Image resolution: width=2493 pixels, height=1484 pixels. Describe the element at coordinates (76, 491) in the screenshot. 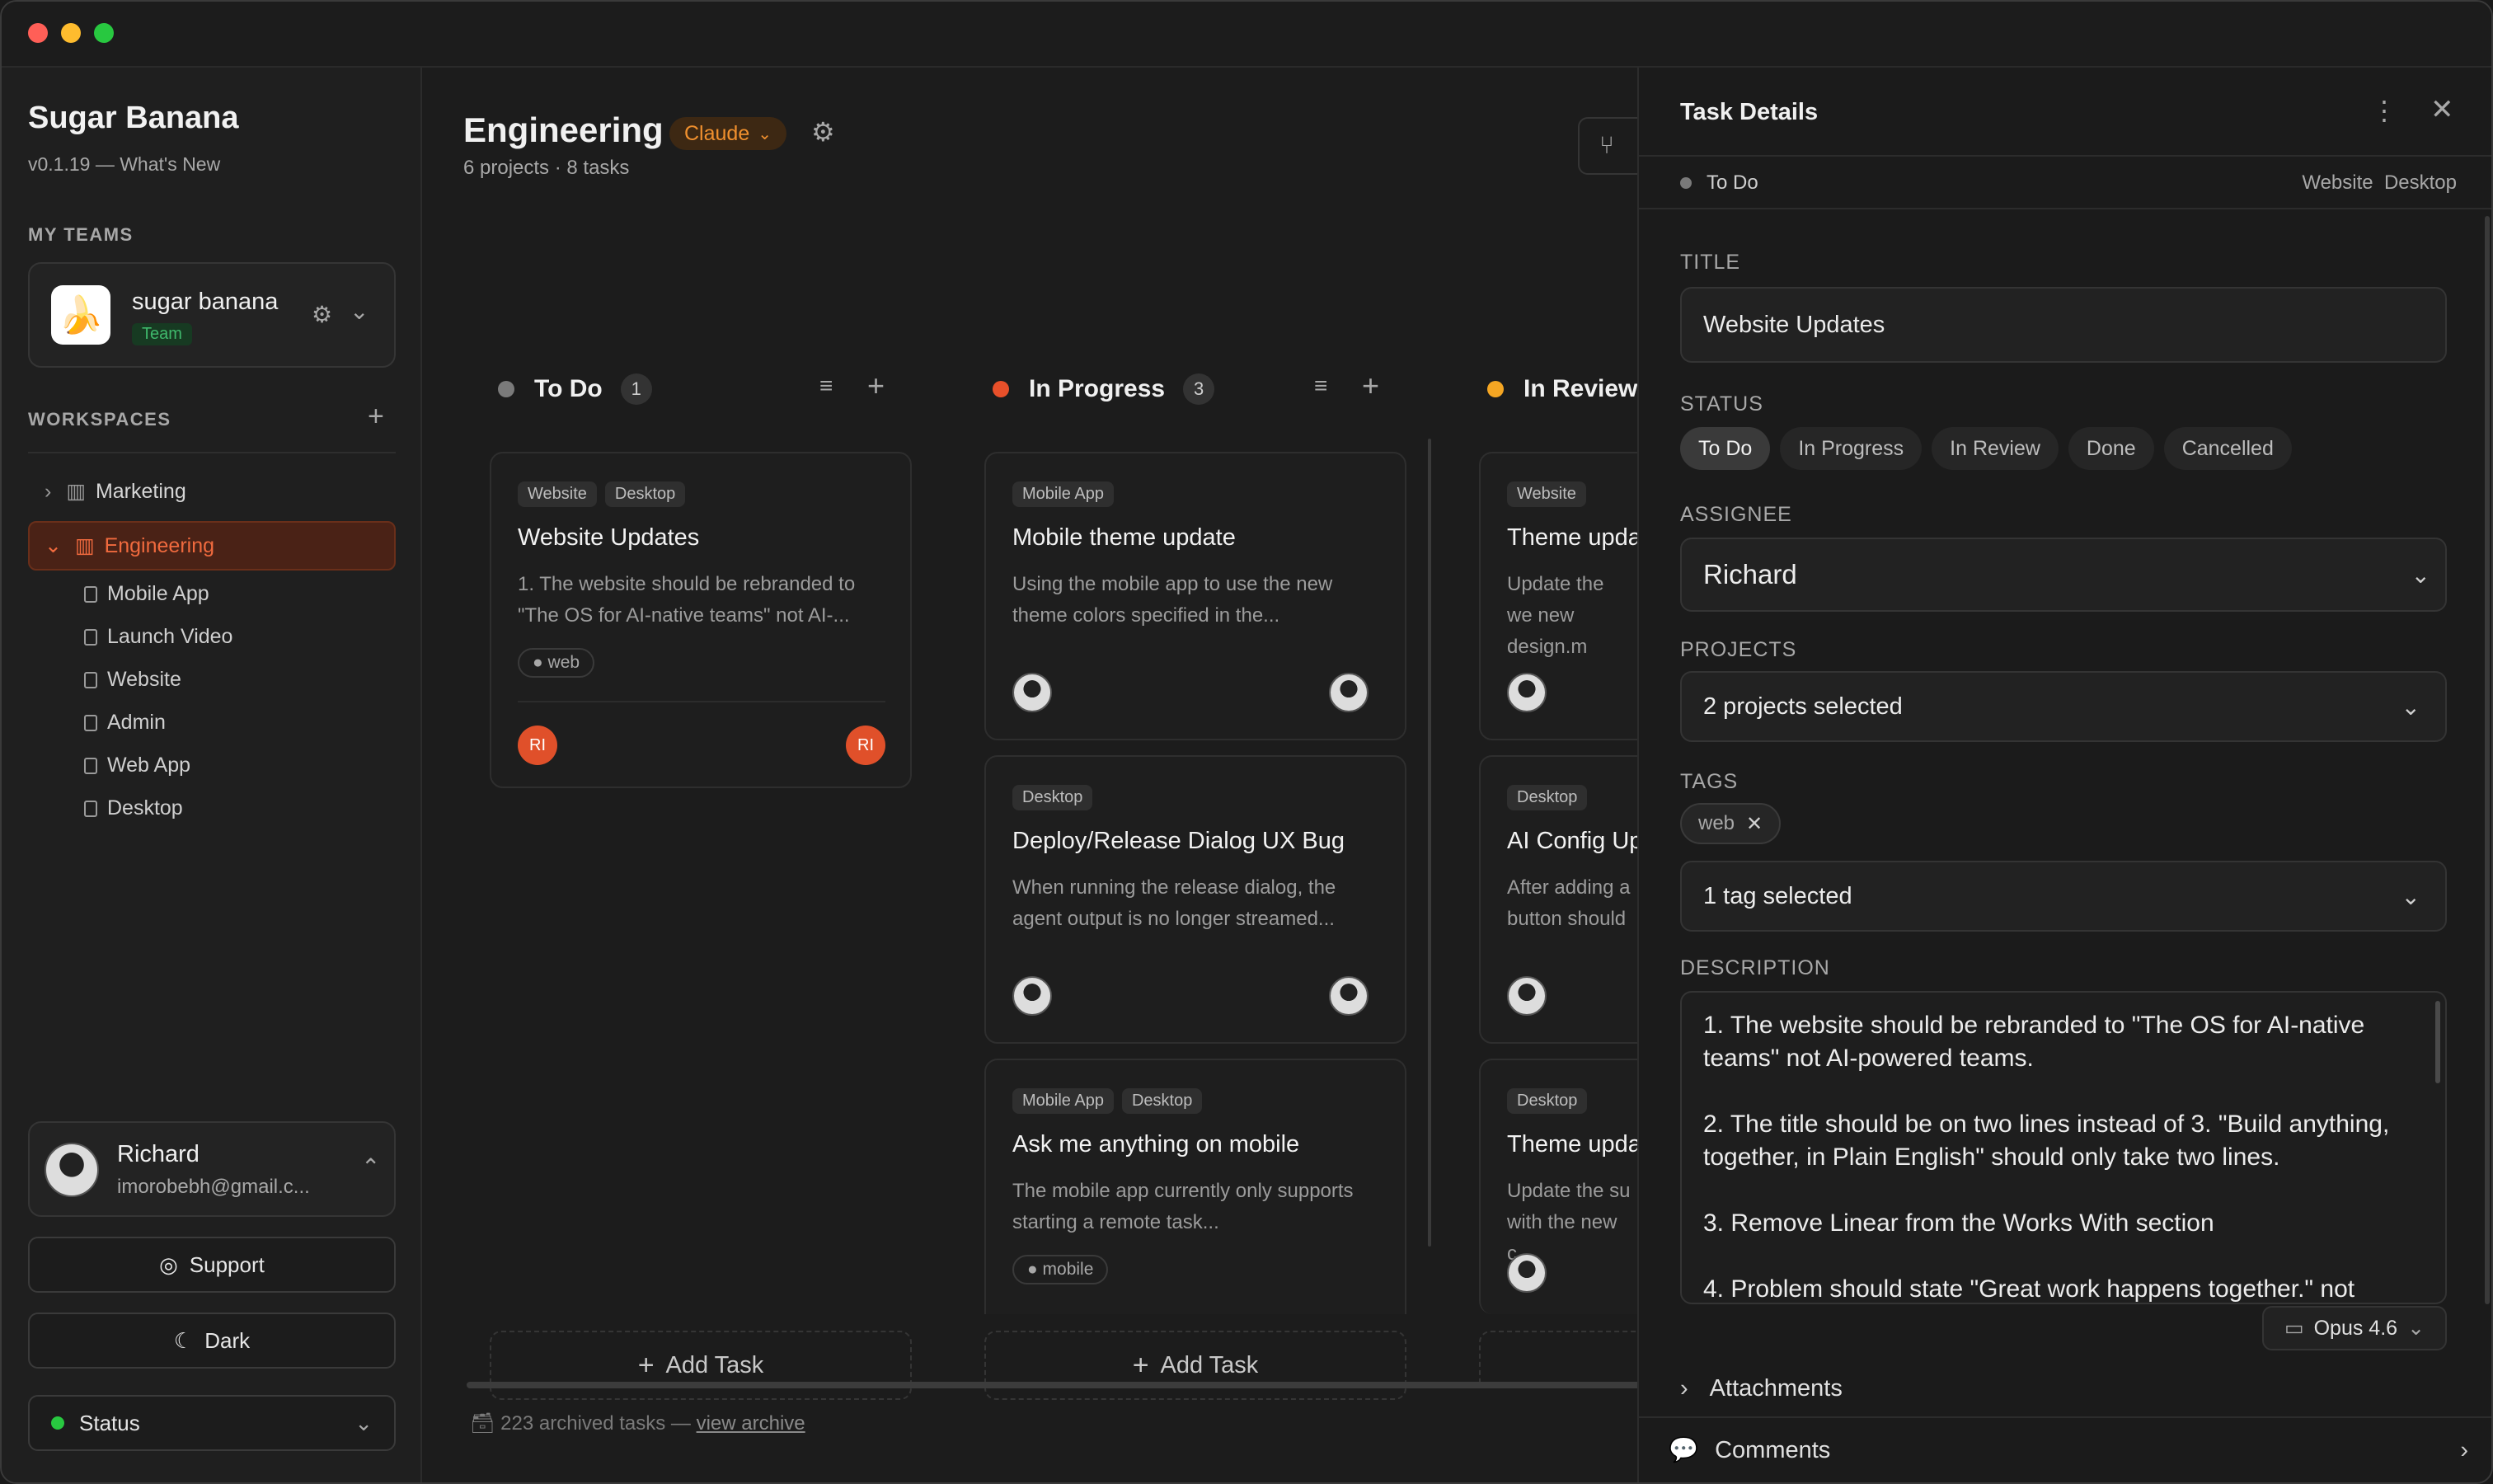

I see `board-icon: ▥` at that location.